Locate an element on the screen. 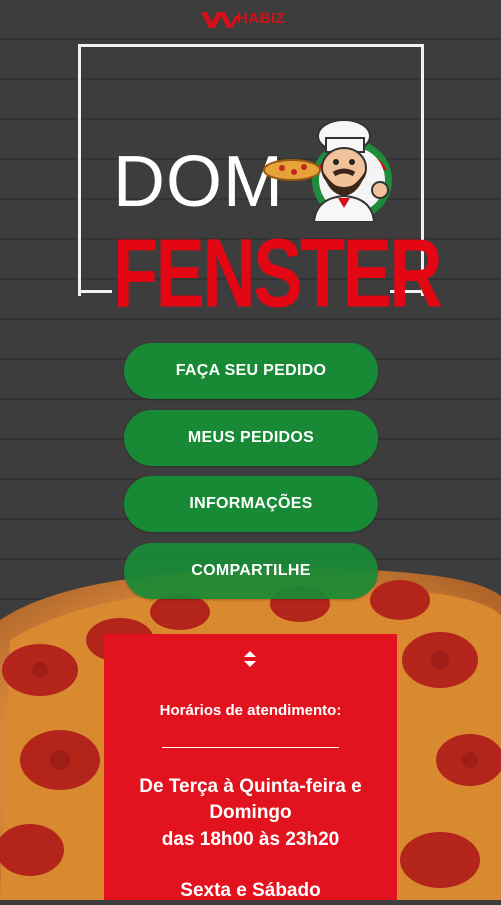 This screenshot has height=905, width=501. restaurant-name-fenster: FENSTER is located at coordinates (278, 274).